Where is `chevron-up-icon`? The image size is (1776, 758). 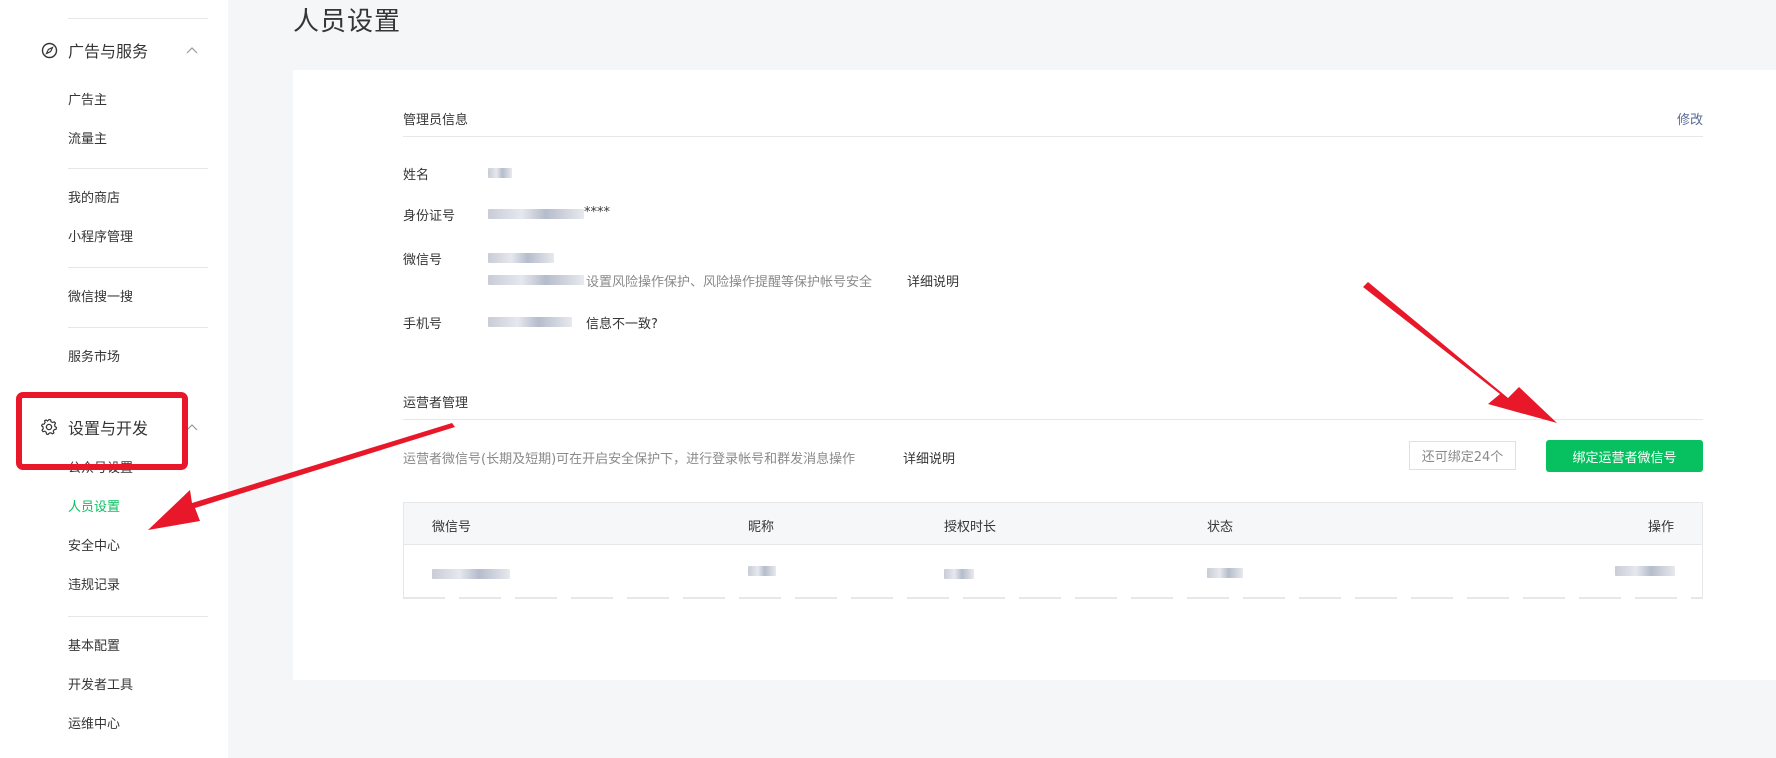 chevron-up-icon is located at coordinates (192, 50).